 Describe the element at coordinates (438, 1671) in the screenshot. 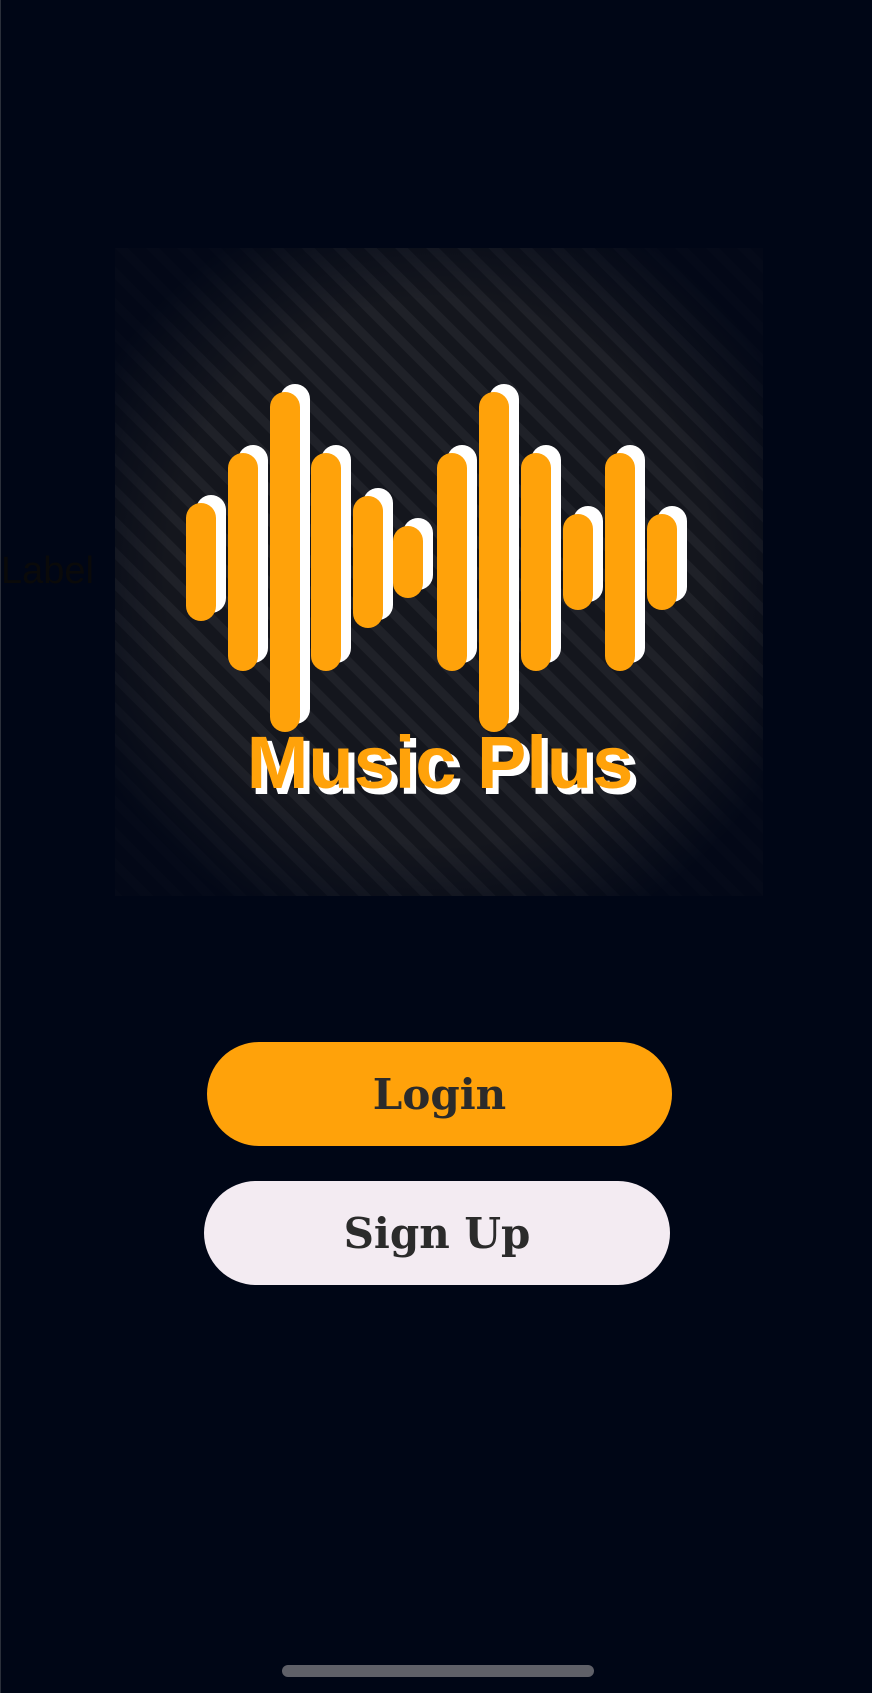

I see `home-indicator` at that location.